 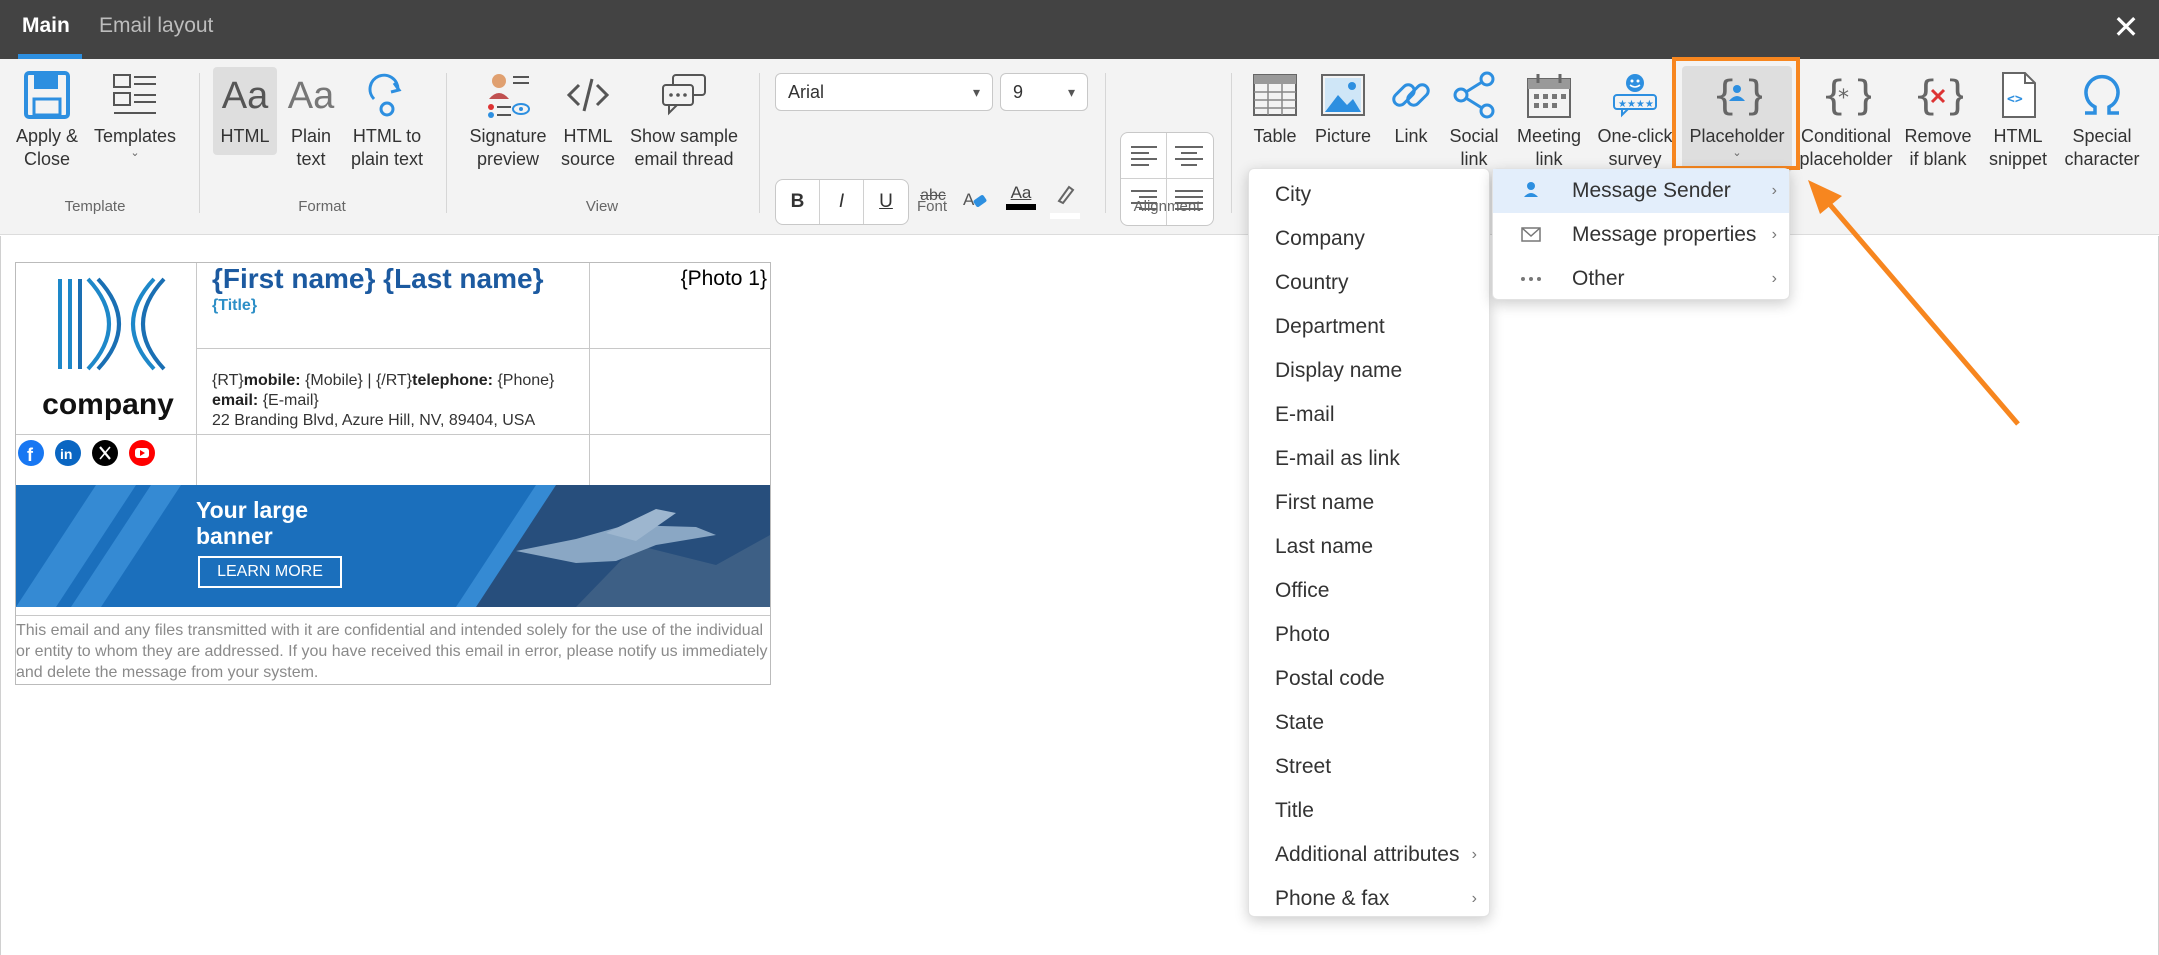 What do you see at coordinates (383, 401) in the screenshot?
I see `contact-block: {RT}mobile: {Mobile} | {/RT}telephone` at bounding box center [383, 401].